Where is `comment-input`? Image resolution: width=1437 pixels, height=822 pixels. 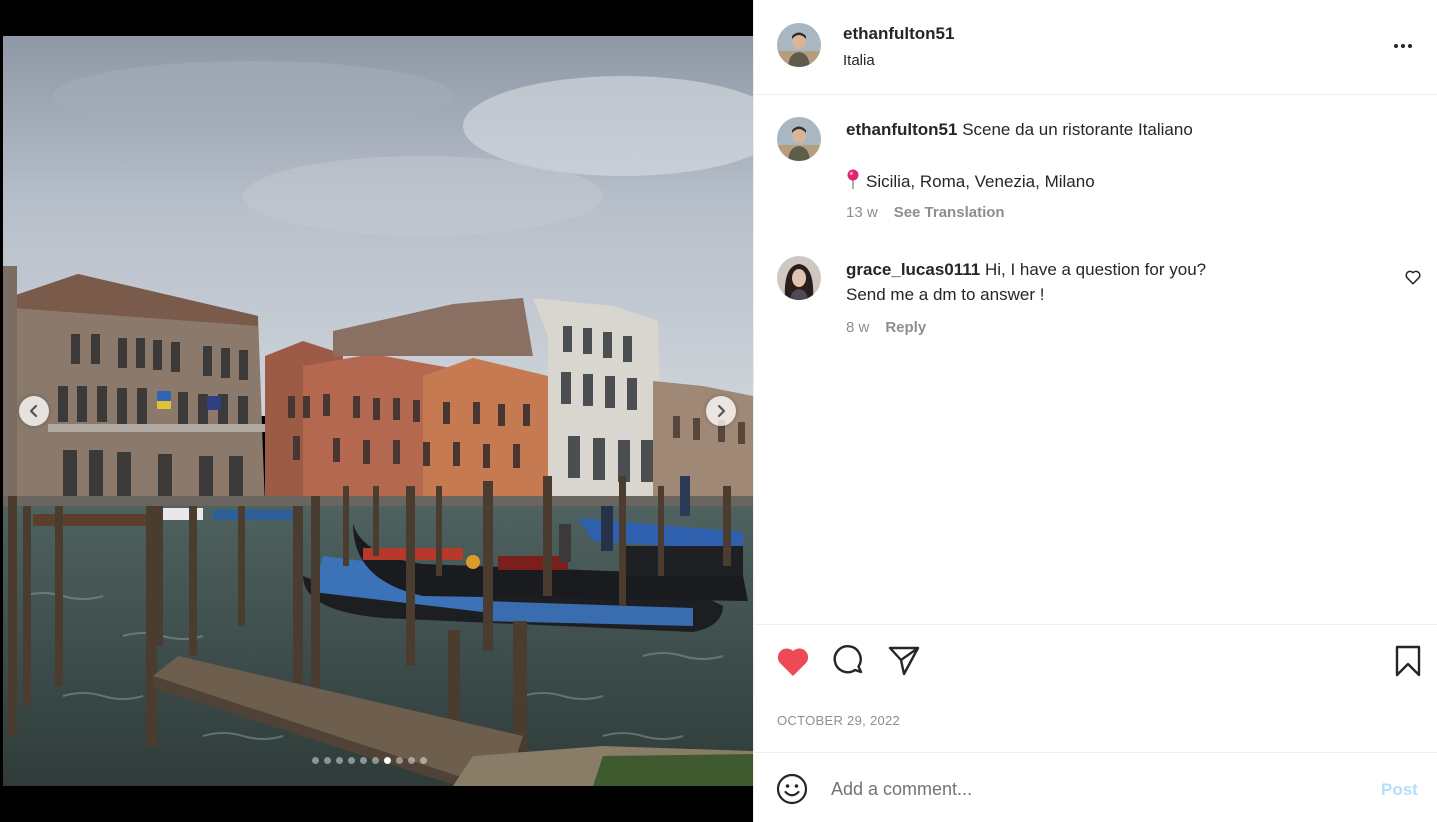
comment-input is located at coordinates (1091, 789).